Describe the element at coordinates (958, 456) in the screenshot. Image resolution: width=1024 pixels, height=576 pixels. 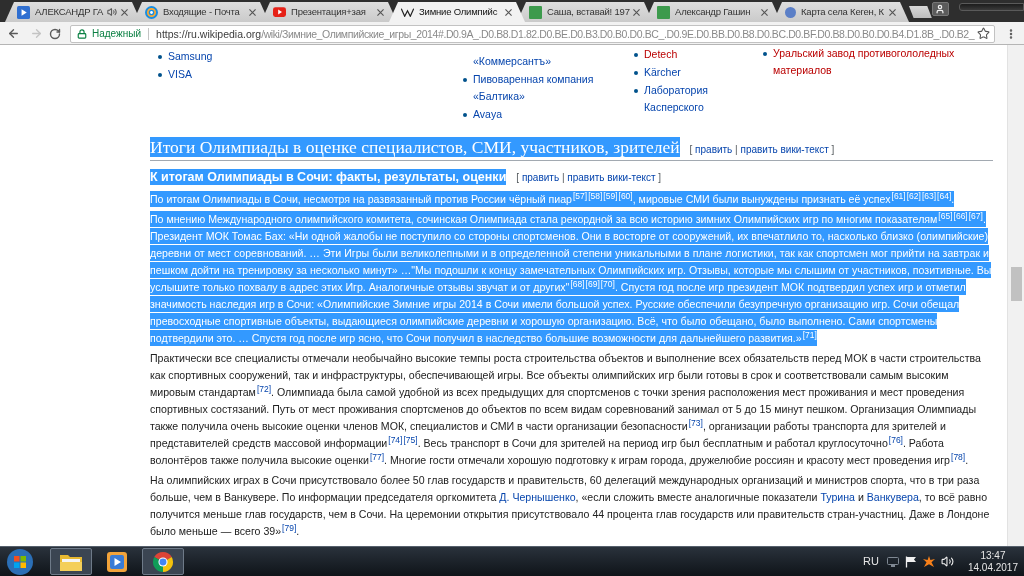
I see `reference-link: [78]` at that location.